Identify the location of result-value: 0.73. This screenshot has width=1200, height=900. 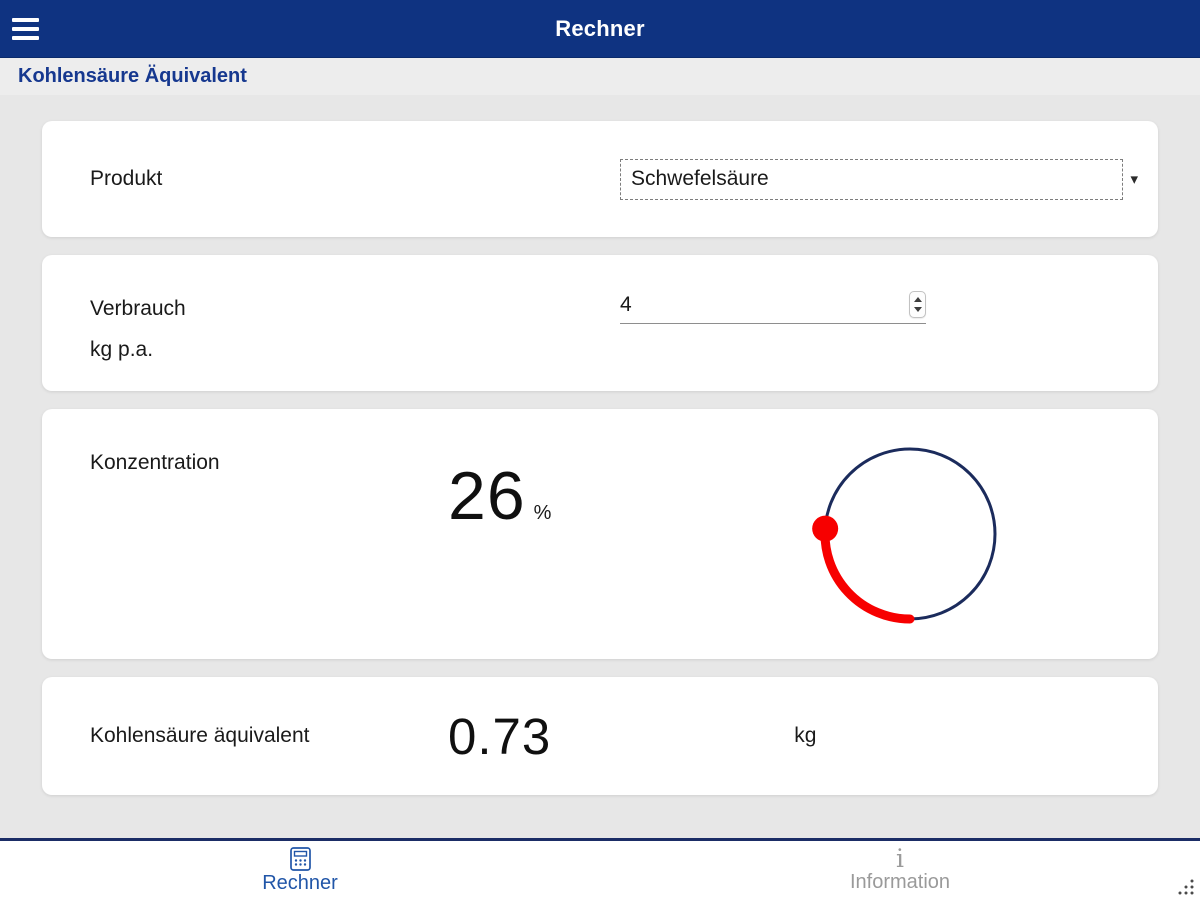
(500, 736).